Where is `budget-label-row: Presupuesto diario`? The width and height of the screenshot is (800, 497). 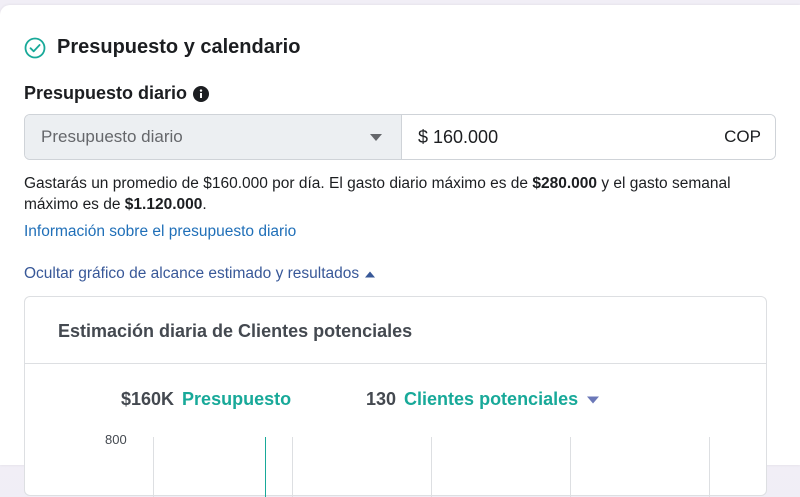
budget-label-row: Presupuesto diario is located at coordinates (117, 93).